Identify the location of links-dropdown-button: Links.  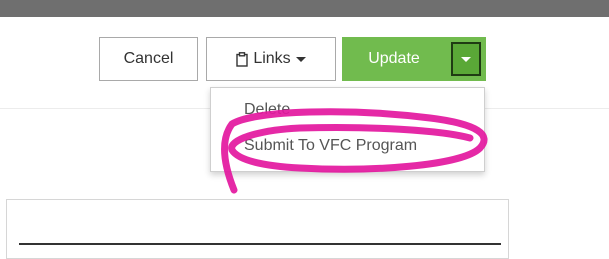
(271, 59).